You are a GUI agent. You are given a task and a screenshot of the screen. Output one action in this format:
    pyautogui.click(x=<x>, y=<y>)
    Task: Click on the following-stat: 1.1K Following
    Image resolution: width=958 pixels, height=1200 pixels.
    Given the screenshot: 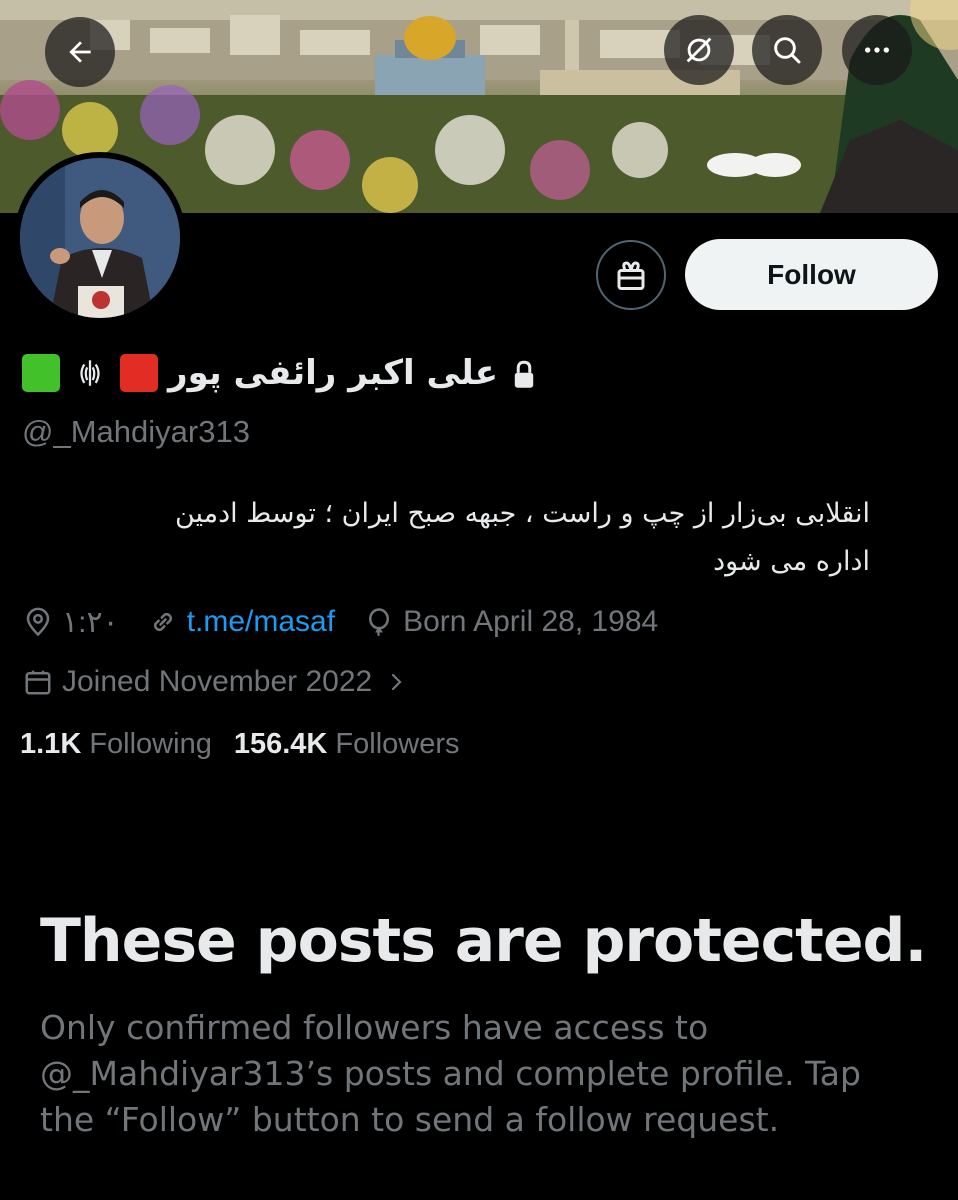 What is the action you would take?
    pyautogui.click(x=116, y=744)
    